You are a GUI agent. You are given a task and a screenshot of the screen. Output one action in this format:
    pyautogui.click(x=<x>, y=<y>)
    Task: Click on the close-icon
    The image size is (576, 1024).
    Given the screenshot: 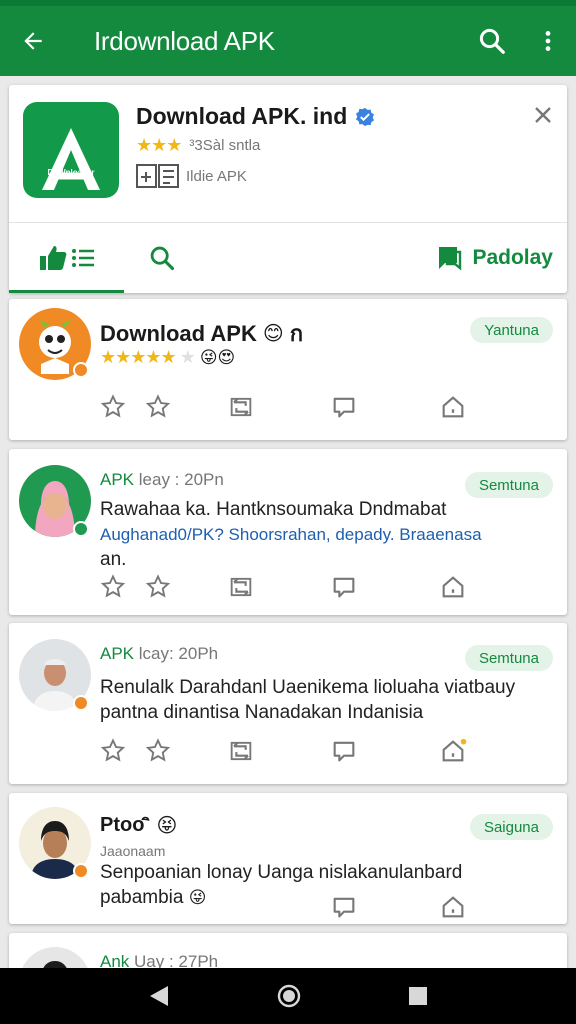 What is the action you would take?
    pyautogui.click(x=543, y=115)
    